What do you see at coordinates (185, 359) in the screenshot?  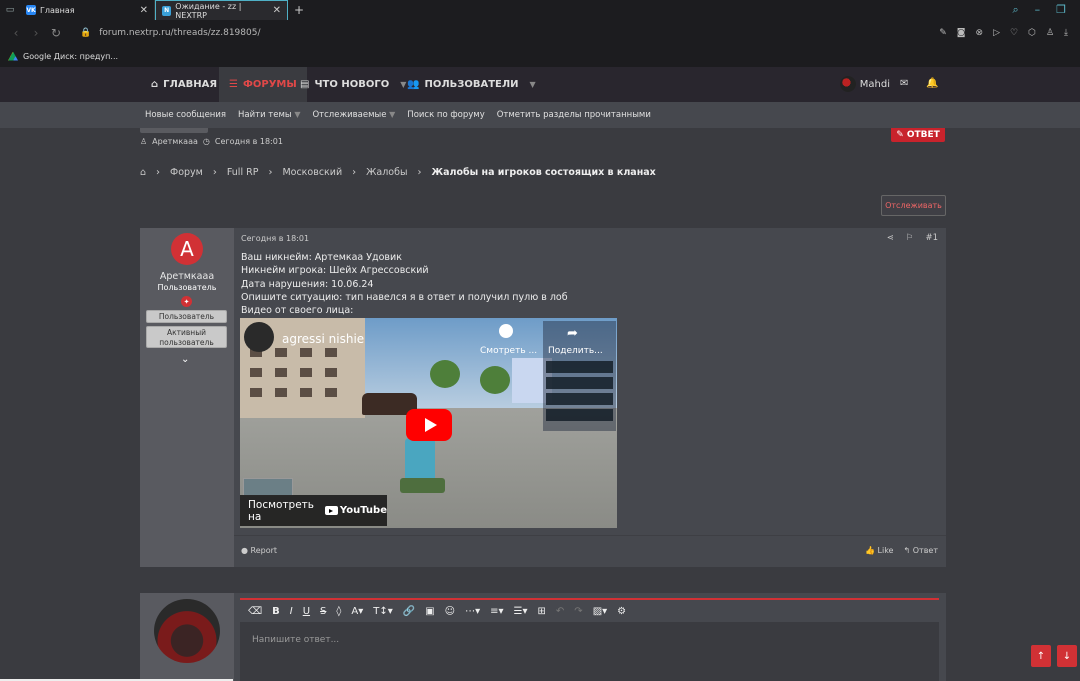 I see `chevron-down-icon: ⌄` at bounding box center [185, 359].